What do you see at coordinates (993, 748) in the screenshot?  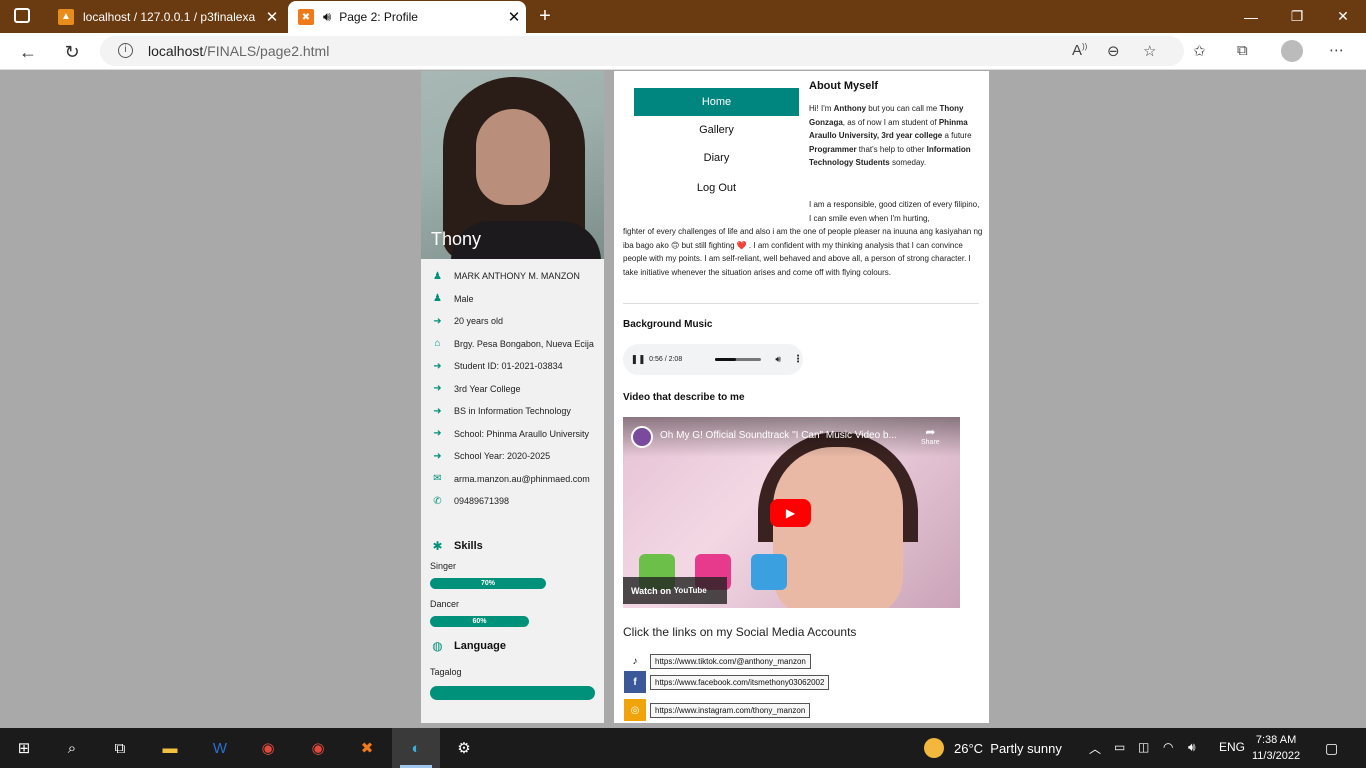 I see `weather-widget: 26°C Partly sunny` at bounding box center [993, 748].